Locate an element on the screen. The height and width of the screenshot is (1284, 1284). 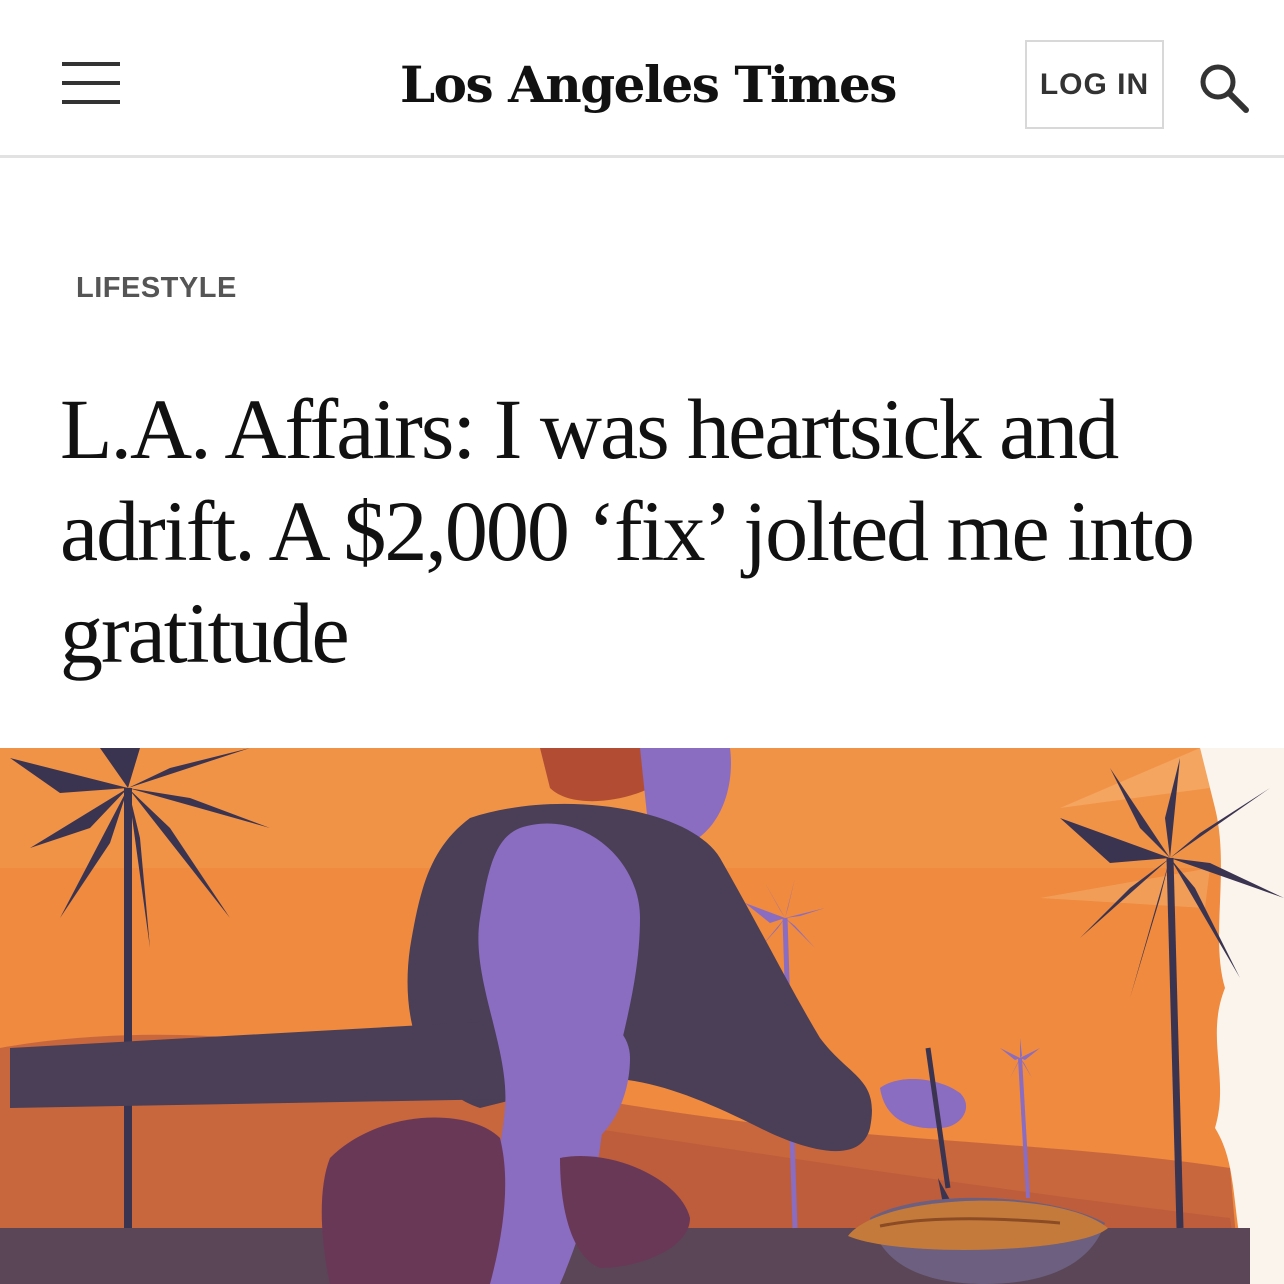
login-button: LOG IN is located at coordinates (1094, 84).